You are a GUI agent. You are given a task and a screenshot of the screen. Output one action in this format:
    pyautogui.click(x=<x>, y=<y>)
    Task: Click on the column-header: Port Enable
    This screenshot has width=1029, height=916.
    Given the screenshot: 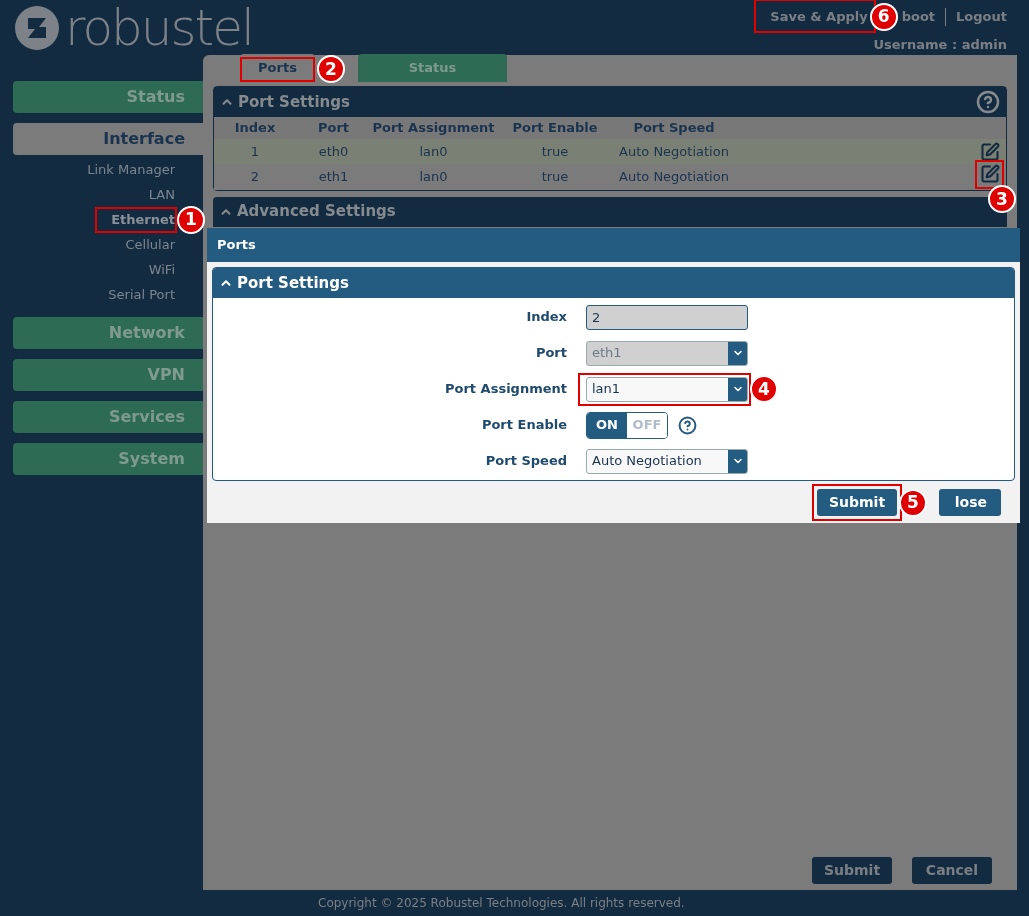 What is the action you would take?
    pyautogui.click(x=555, y=128)
    